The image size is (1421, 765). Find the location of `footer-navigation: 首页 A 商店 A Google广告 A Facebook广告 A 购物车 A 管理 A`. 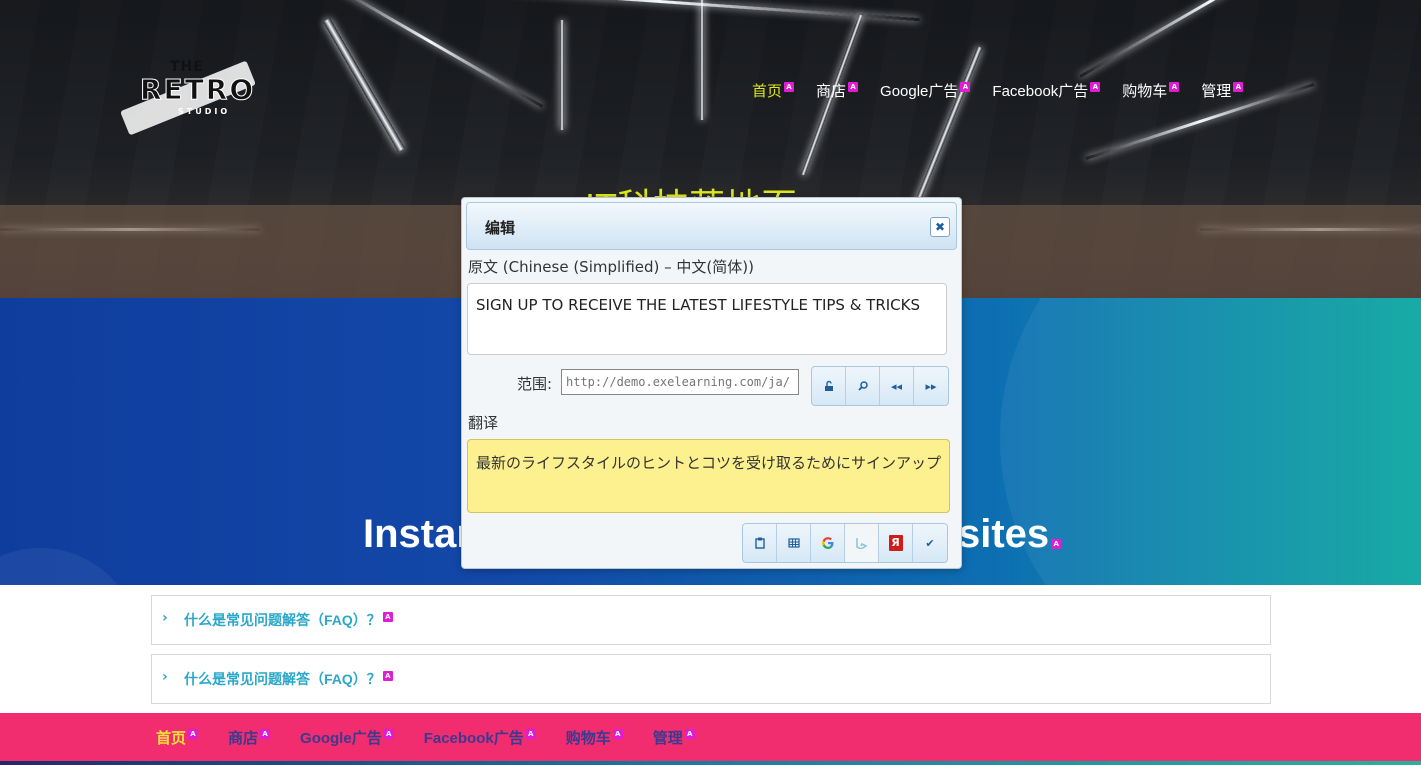

footer-navigation: 首页 A 商店 A Google广告 A Facebook广告 A 购物车 A 管理 A is located at coordinates (710, 737).